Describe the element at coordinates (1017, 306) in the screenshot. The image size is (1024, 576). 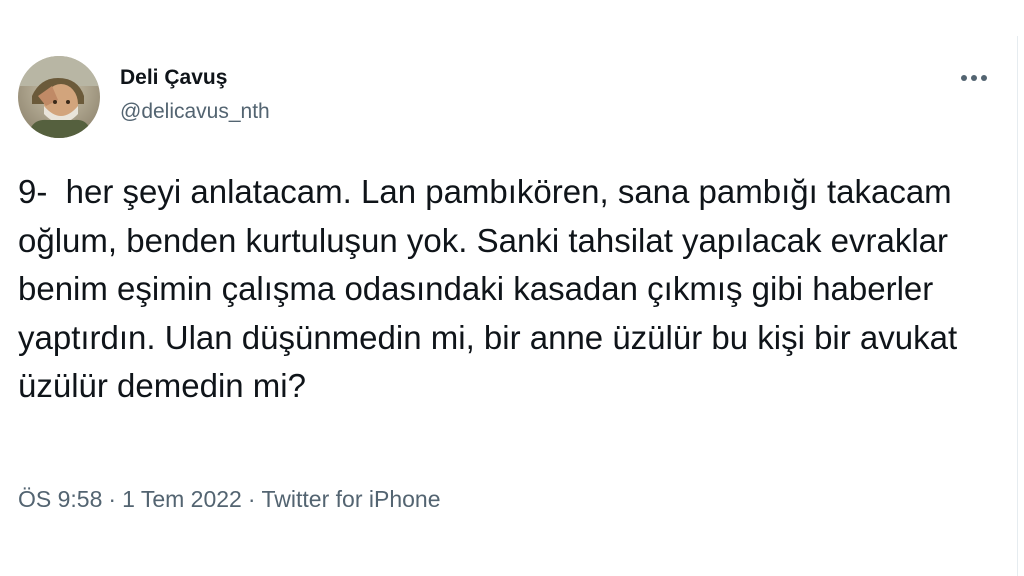
I see `card-border` at that location.